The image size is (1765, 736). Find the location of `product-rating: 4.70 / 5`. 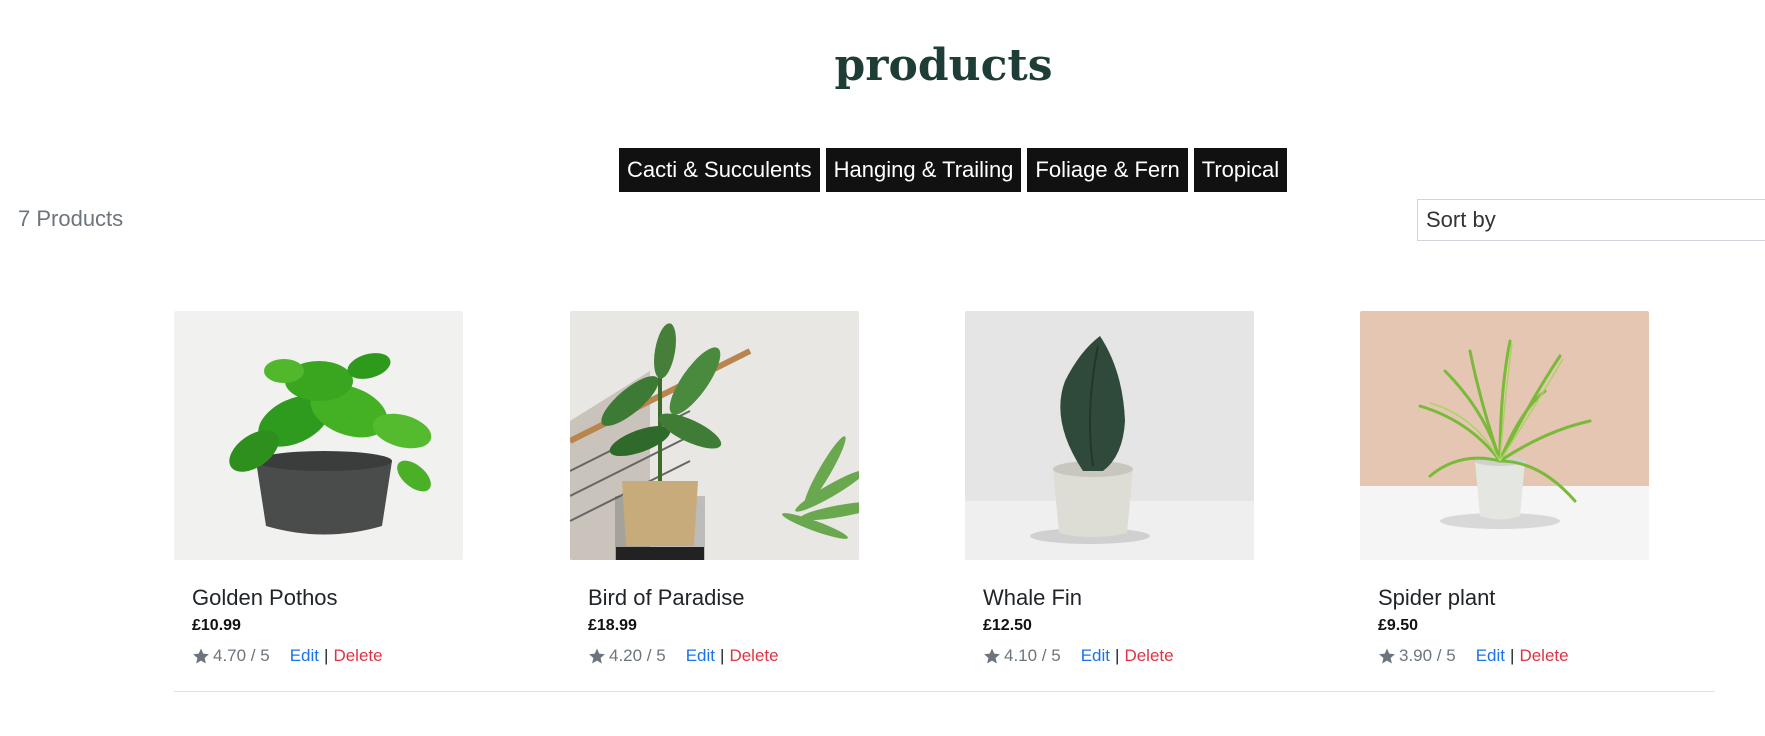

product-rating: 4.70 / 5 is located at coordinates (241, 655).